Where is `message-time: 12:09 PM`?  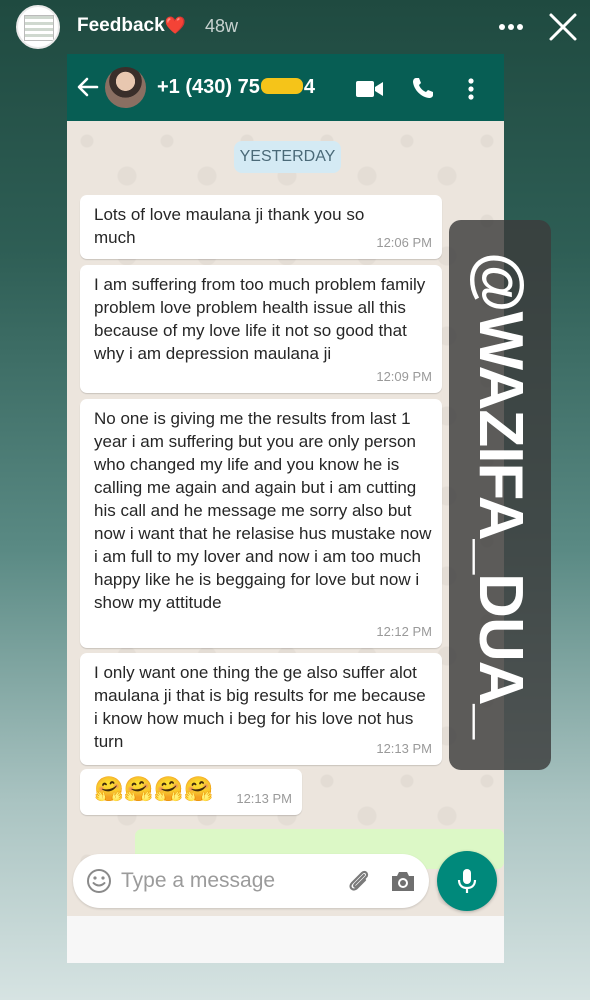 message-time: 12:09 PM is located at coordinates (404, 376).